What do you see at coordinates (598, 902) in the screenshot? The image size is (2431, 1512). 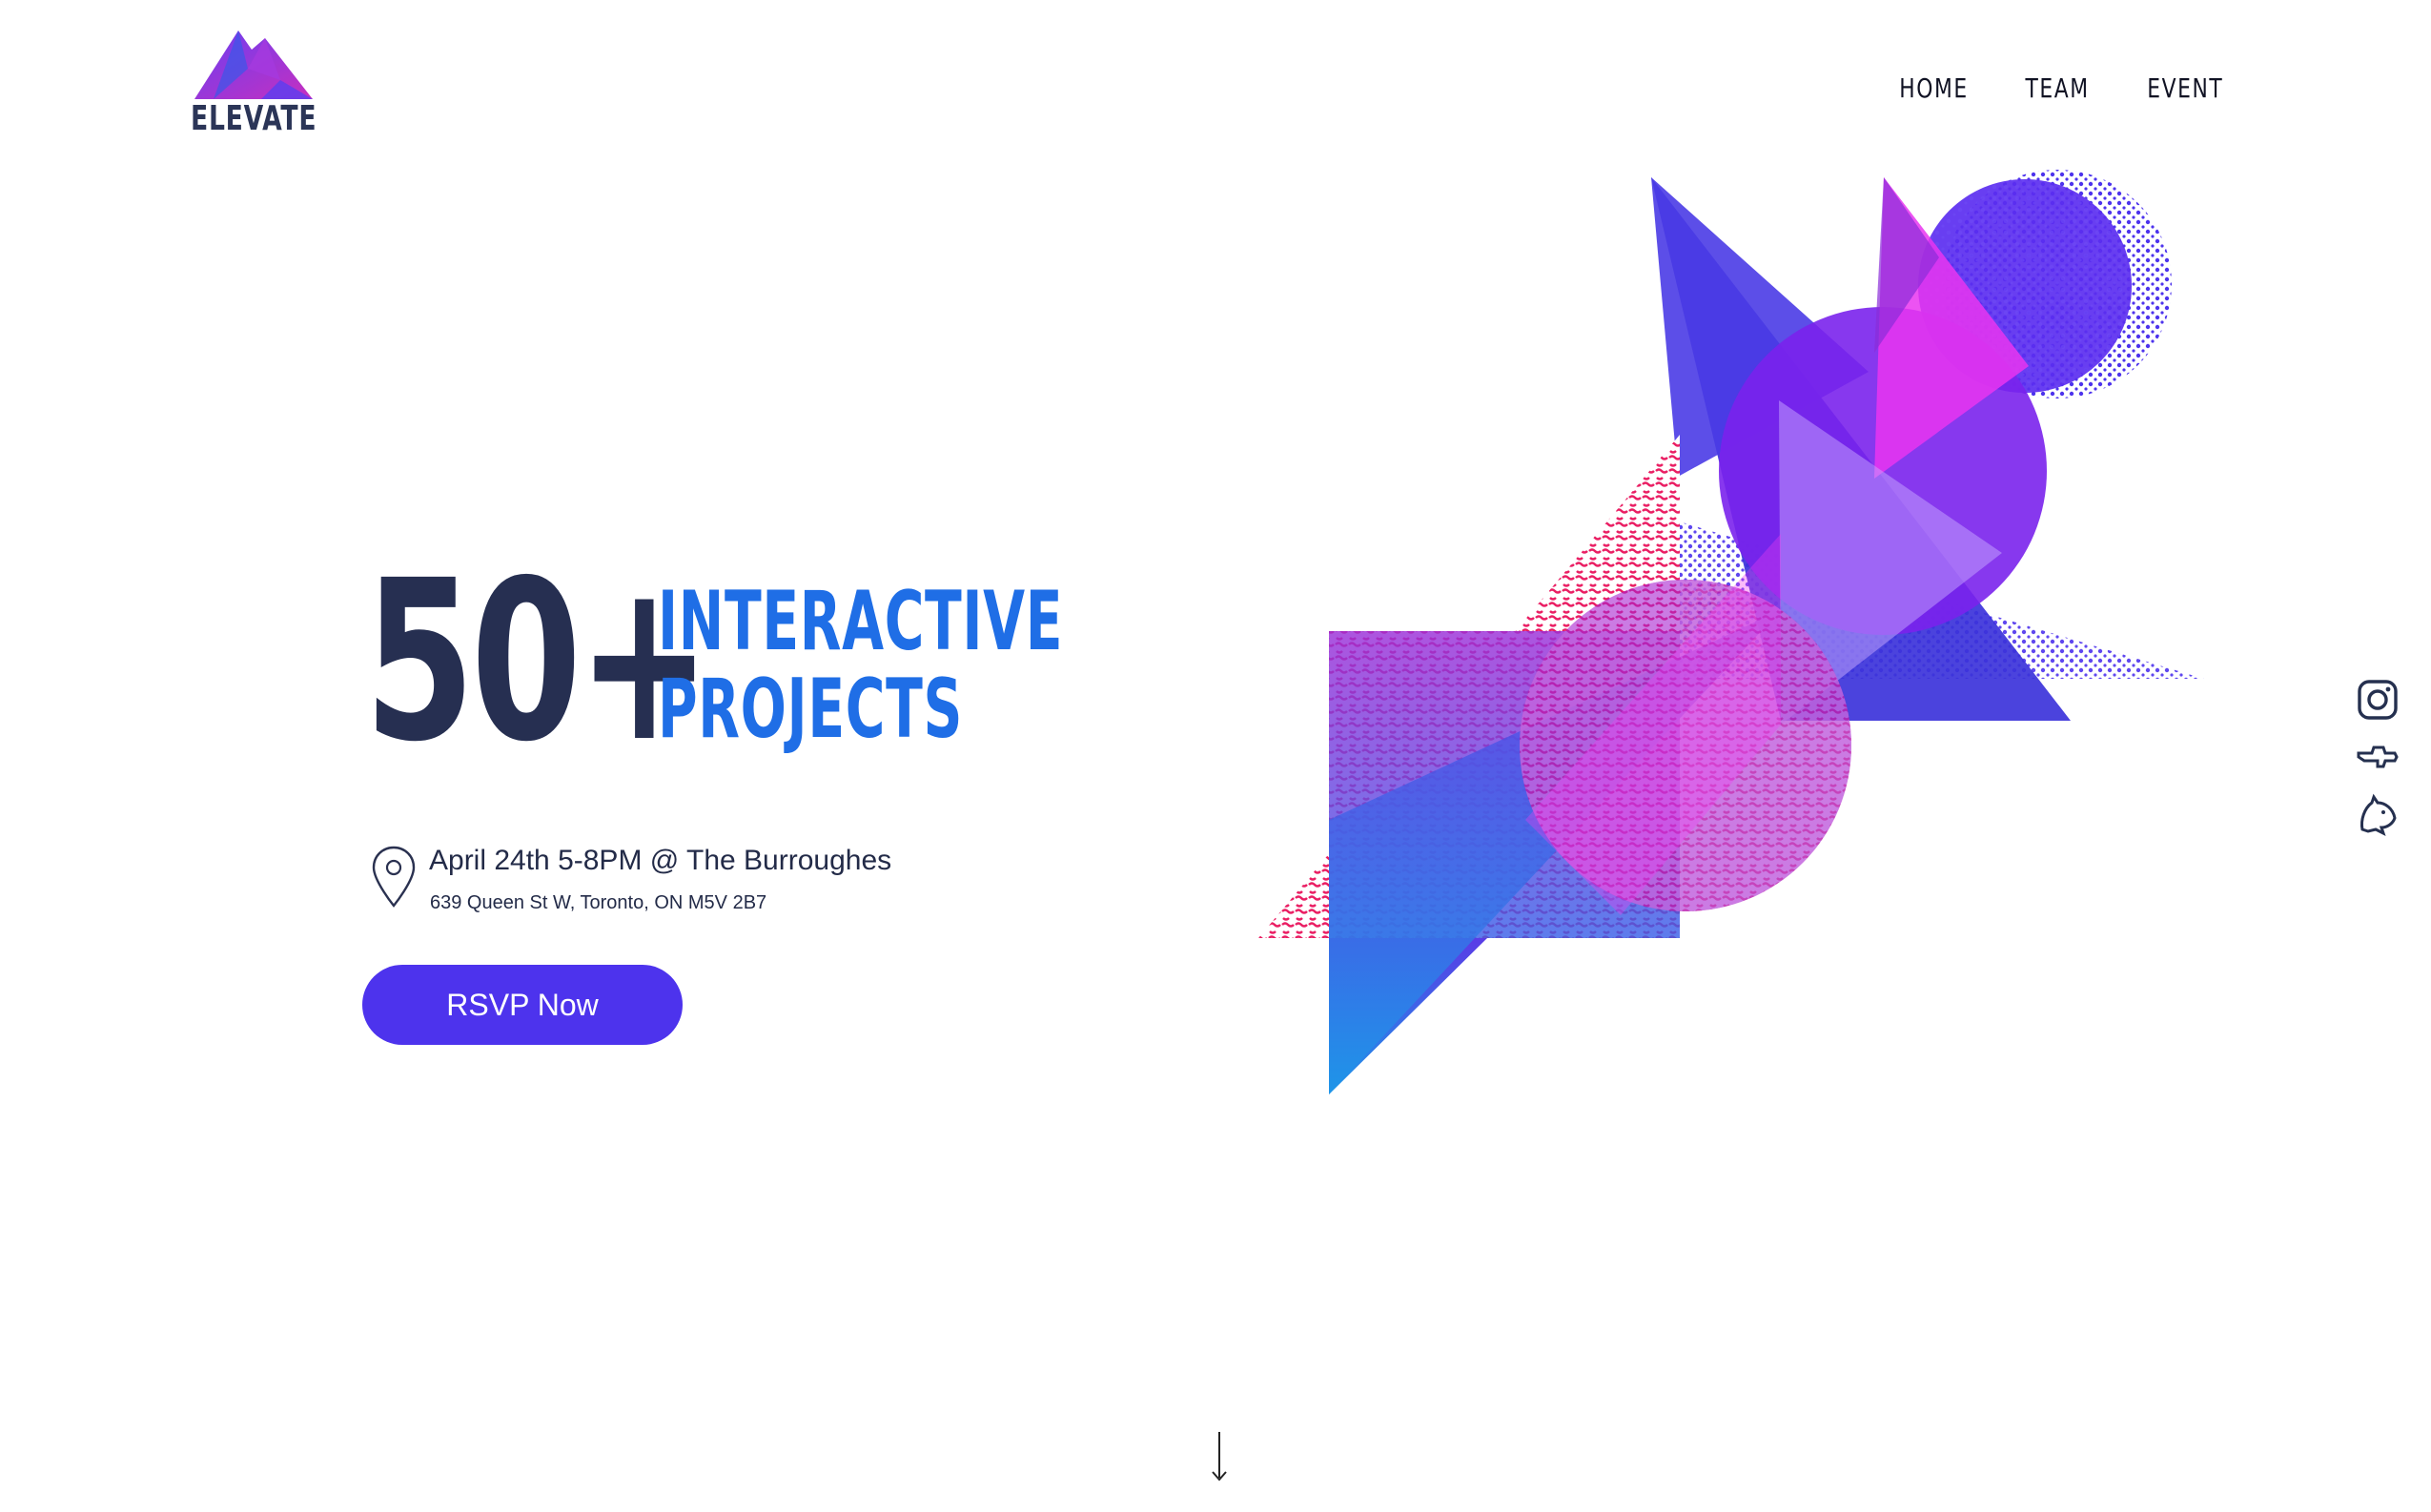 I see `event-address: 639 Queen St W, Toronto, ON M5V 2B7` at bounding box center [598, 902].